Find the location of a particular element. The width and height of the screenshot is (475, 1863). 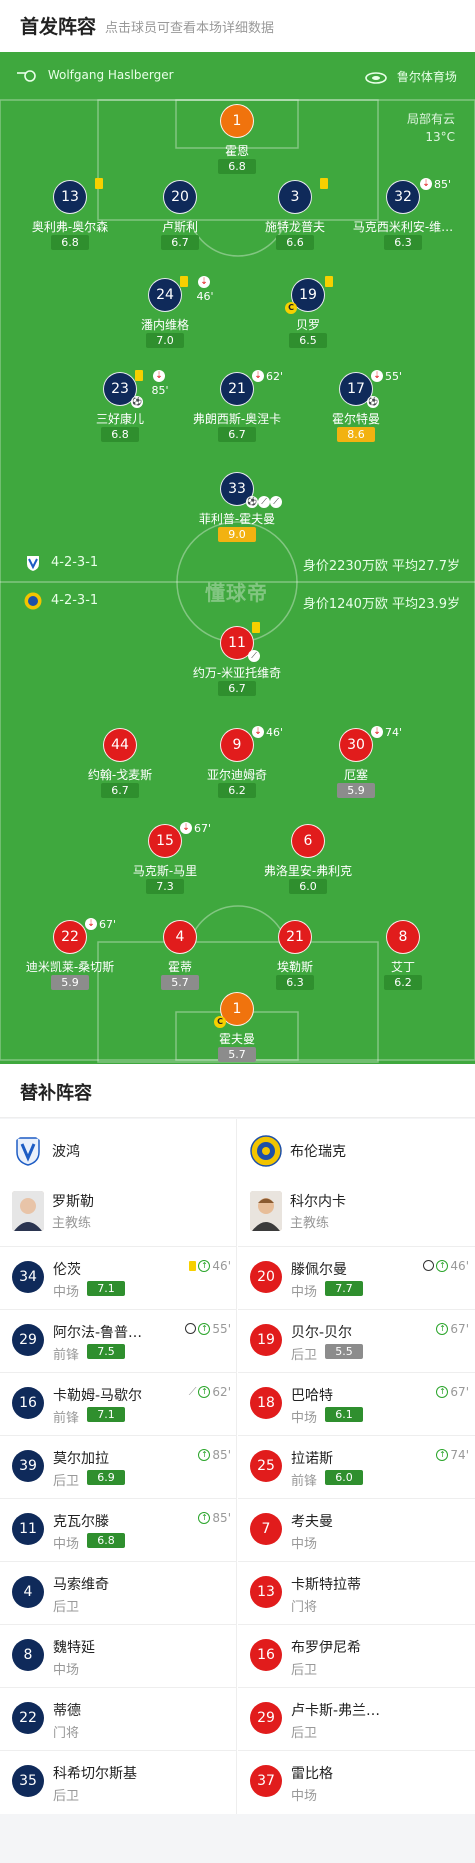

away-player-11: 11 ⟋ 约万-米亚托维奇 6.7 is located at coordinates (237, 659).